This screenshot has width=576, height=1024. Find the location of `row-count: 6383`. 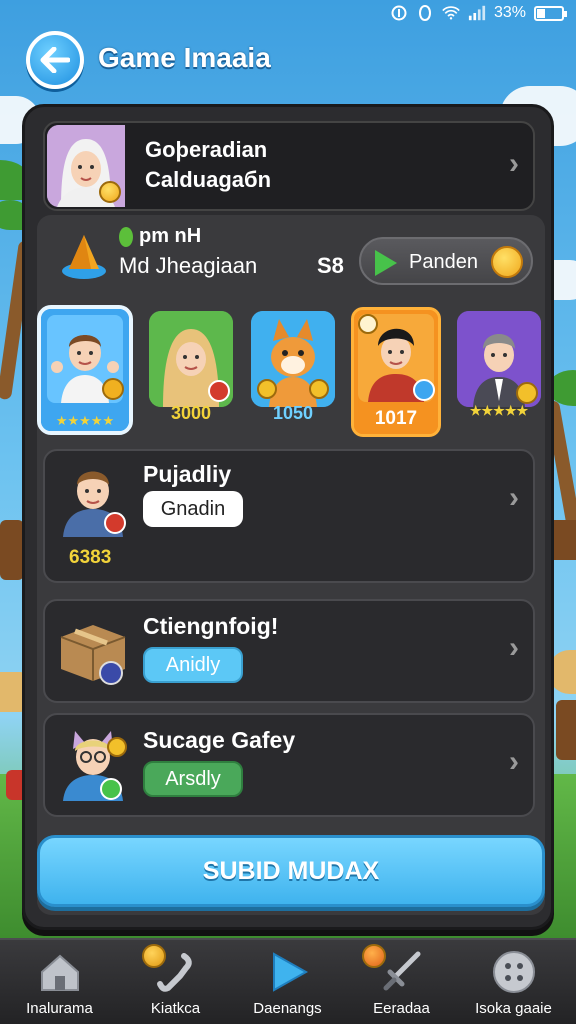

row-count: 6383 is located at coordinates (90, 557).